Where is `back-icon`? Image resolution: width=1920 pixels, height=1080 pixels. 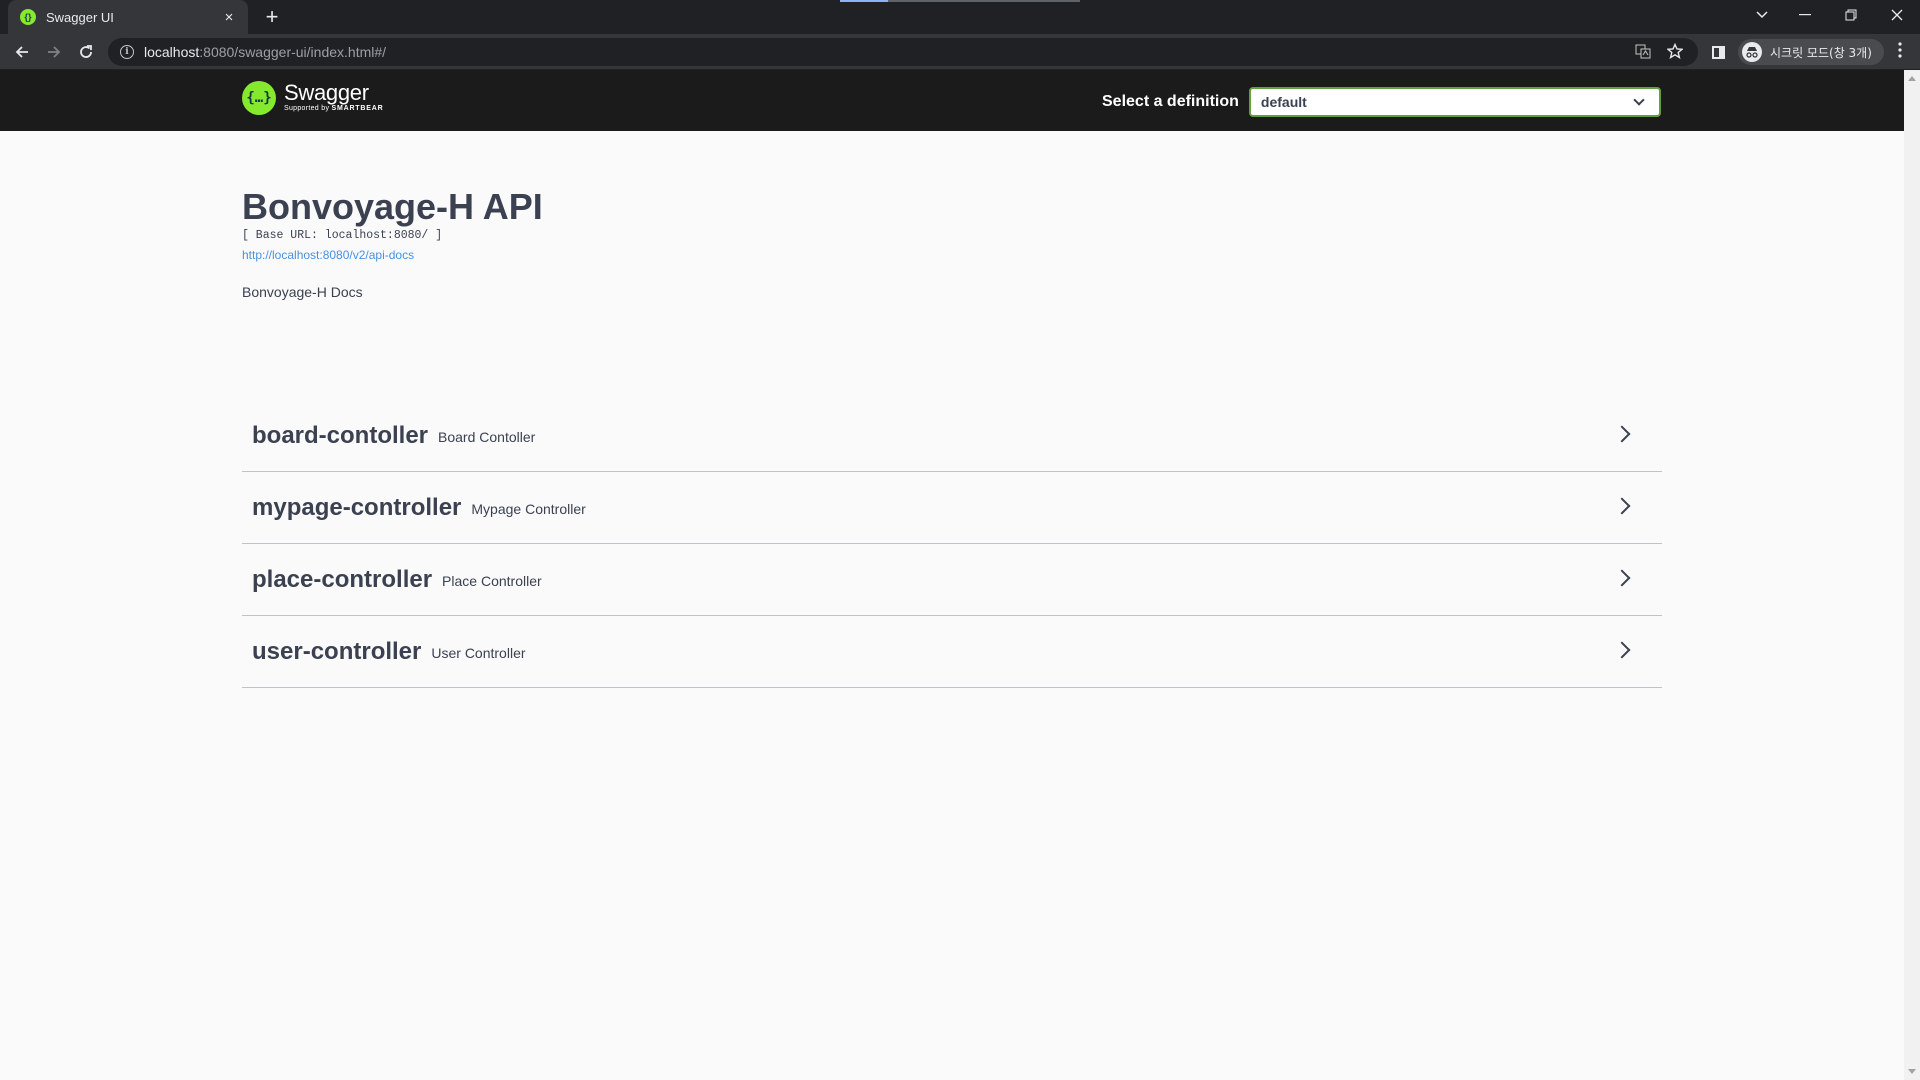 back-icon is located at coordinates (22, 52).